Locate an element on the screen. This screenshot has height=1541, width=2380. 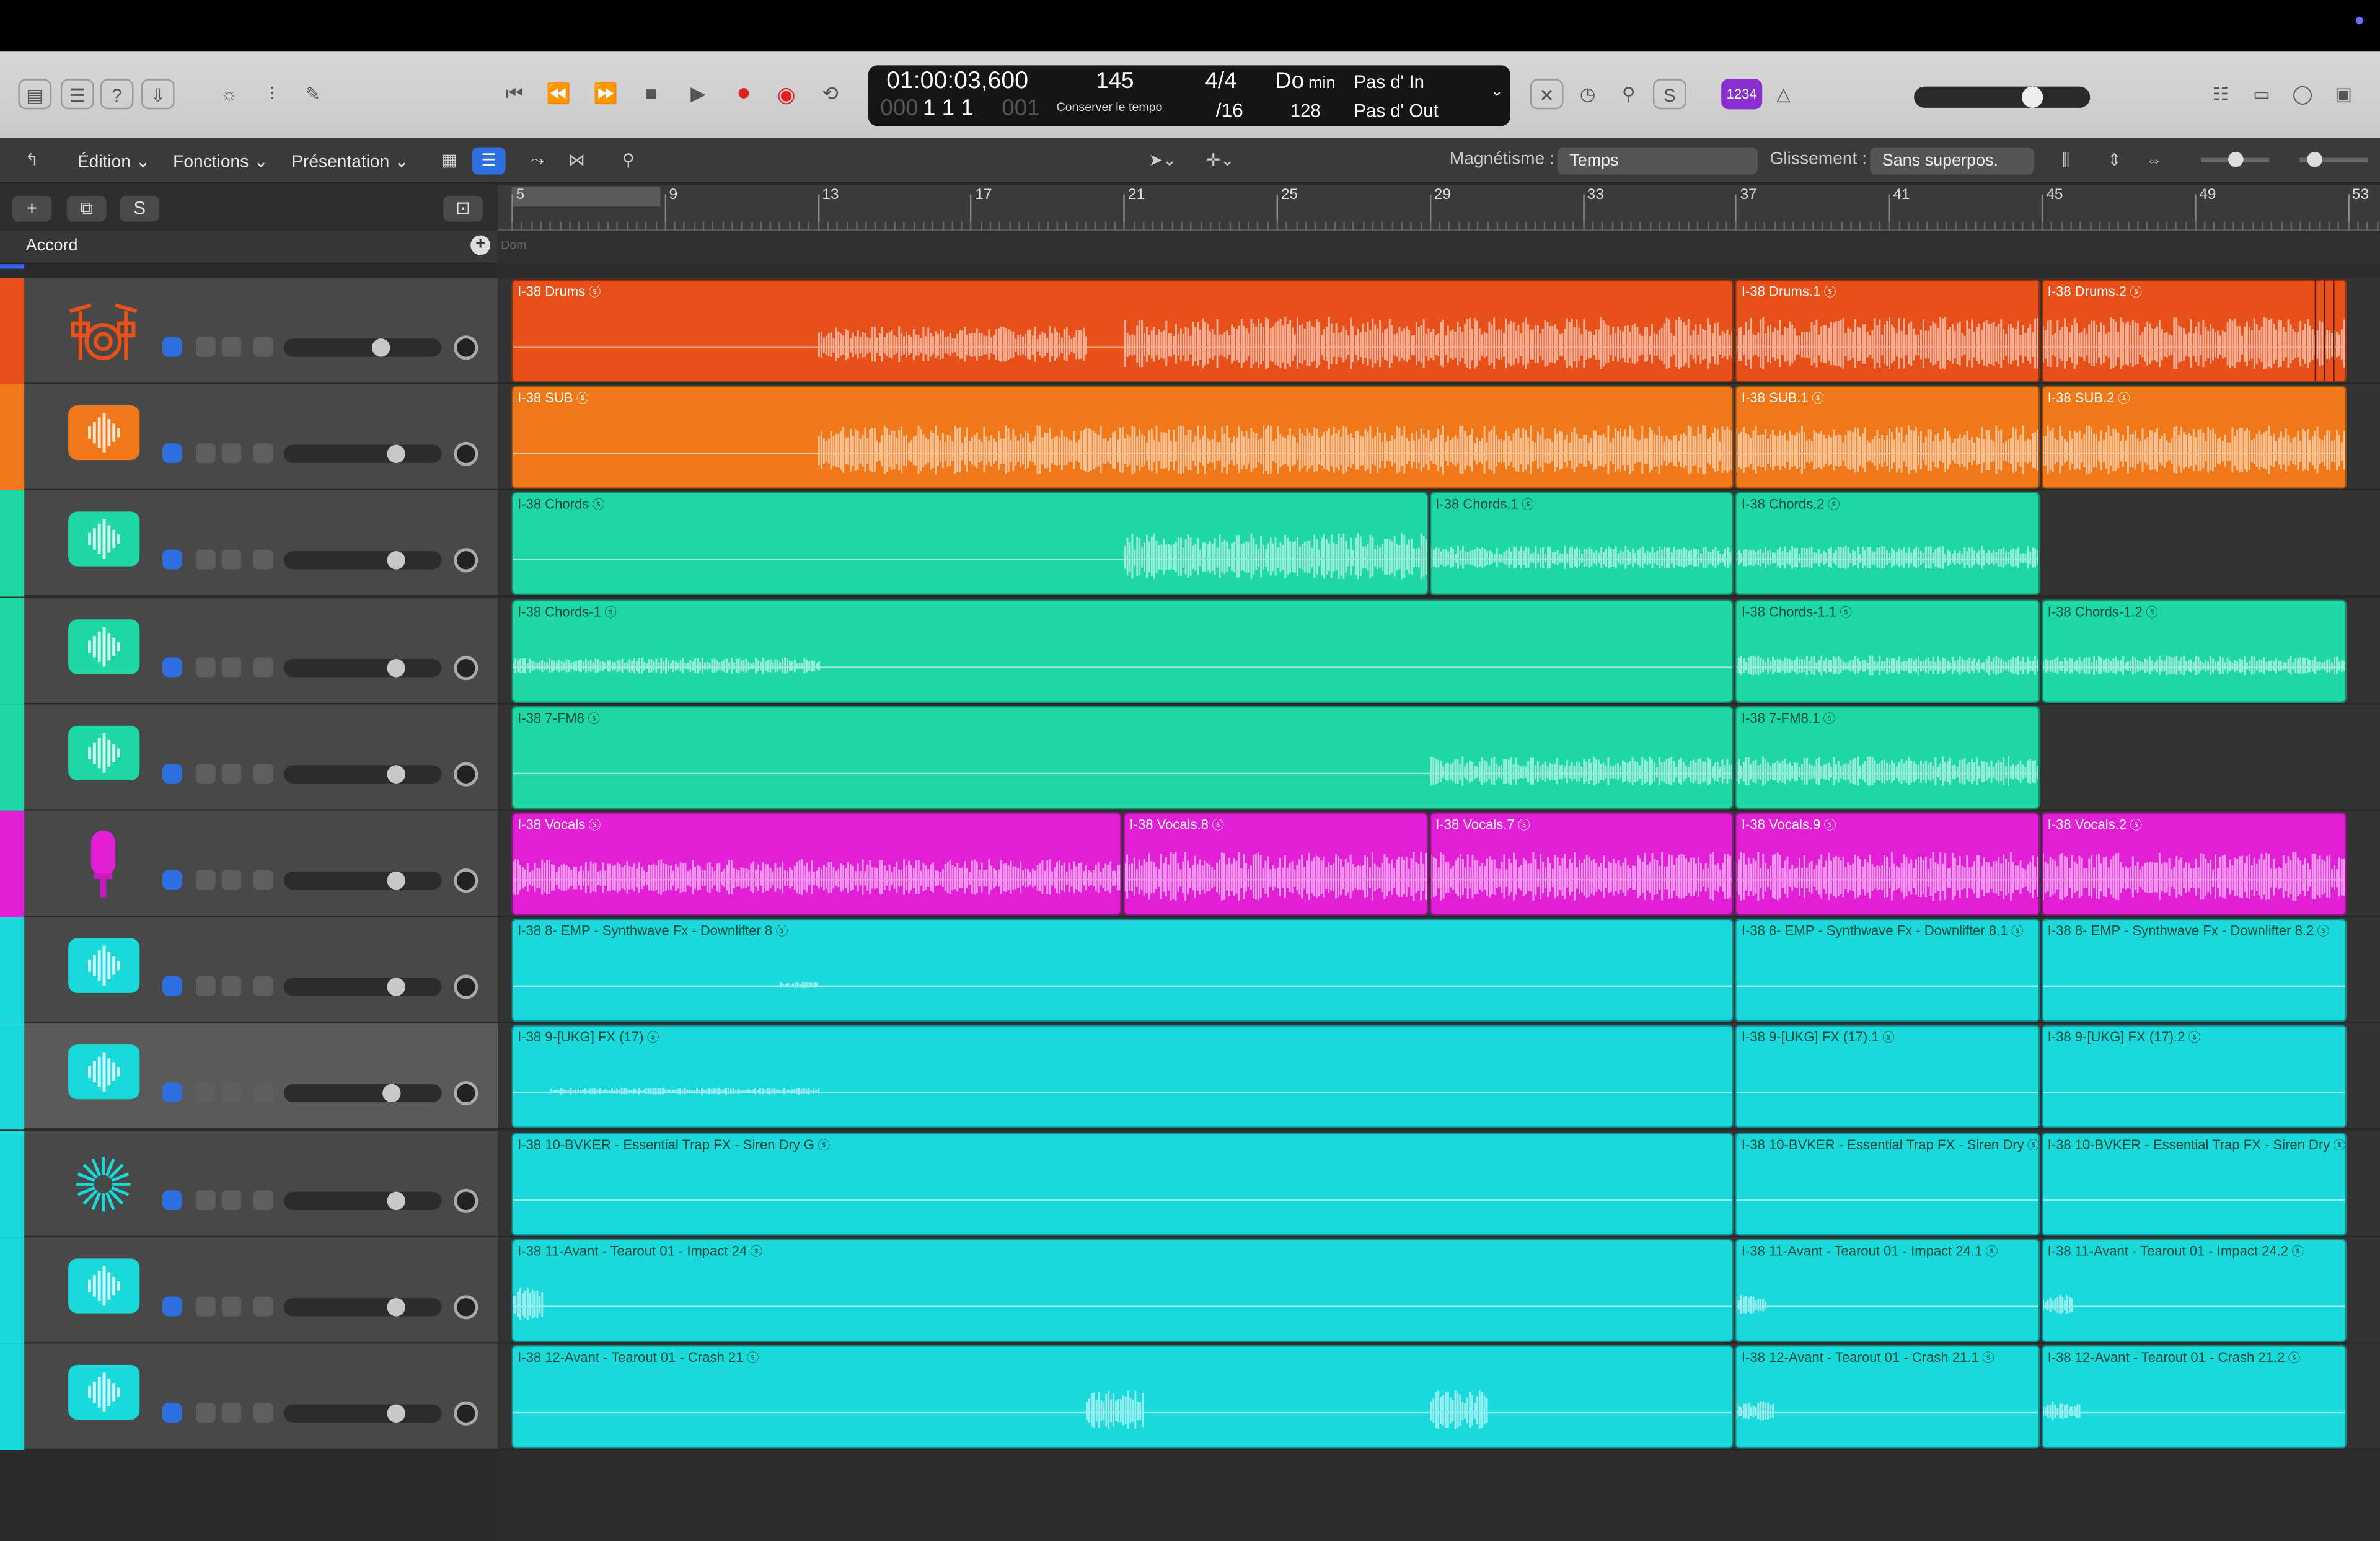
back-arrow-icon: ↰ is located at coordinates (31, 161).